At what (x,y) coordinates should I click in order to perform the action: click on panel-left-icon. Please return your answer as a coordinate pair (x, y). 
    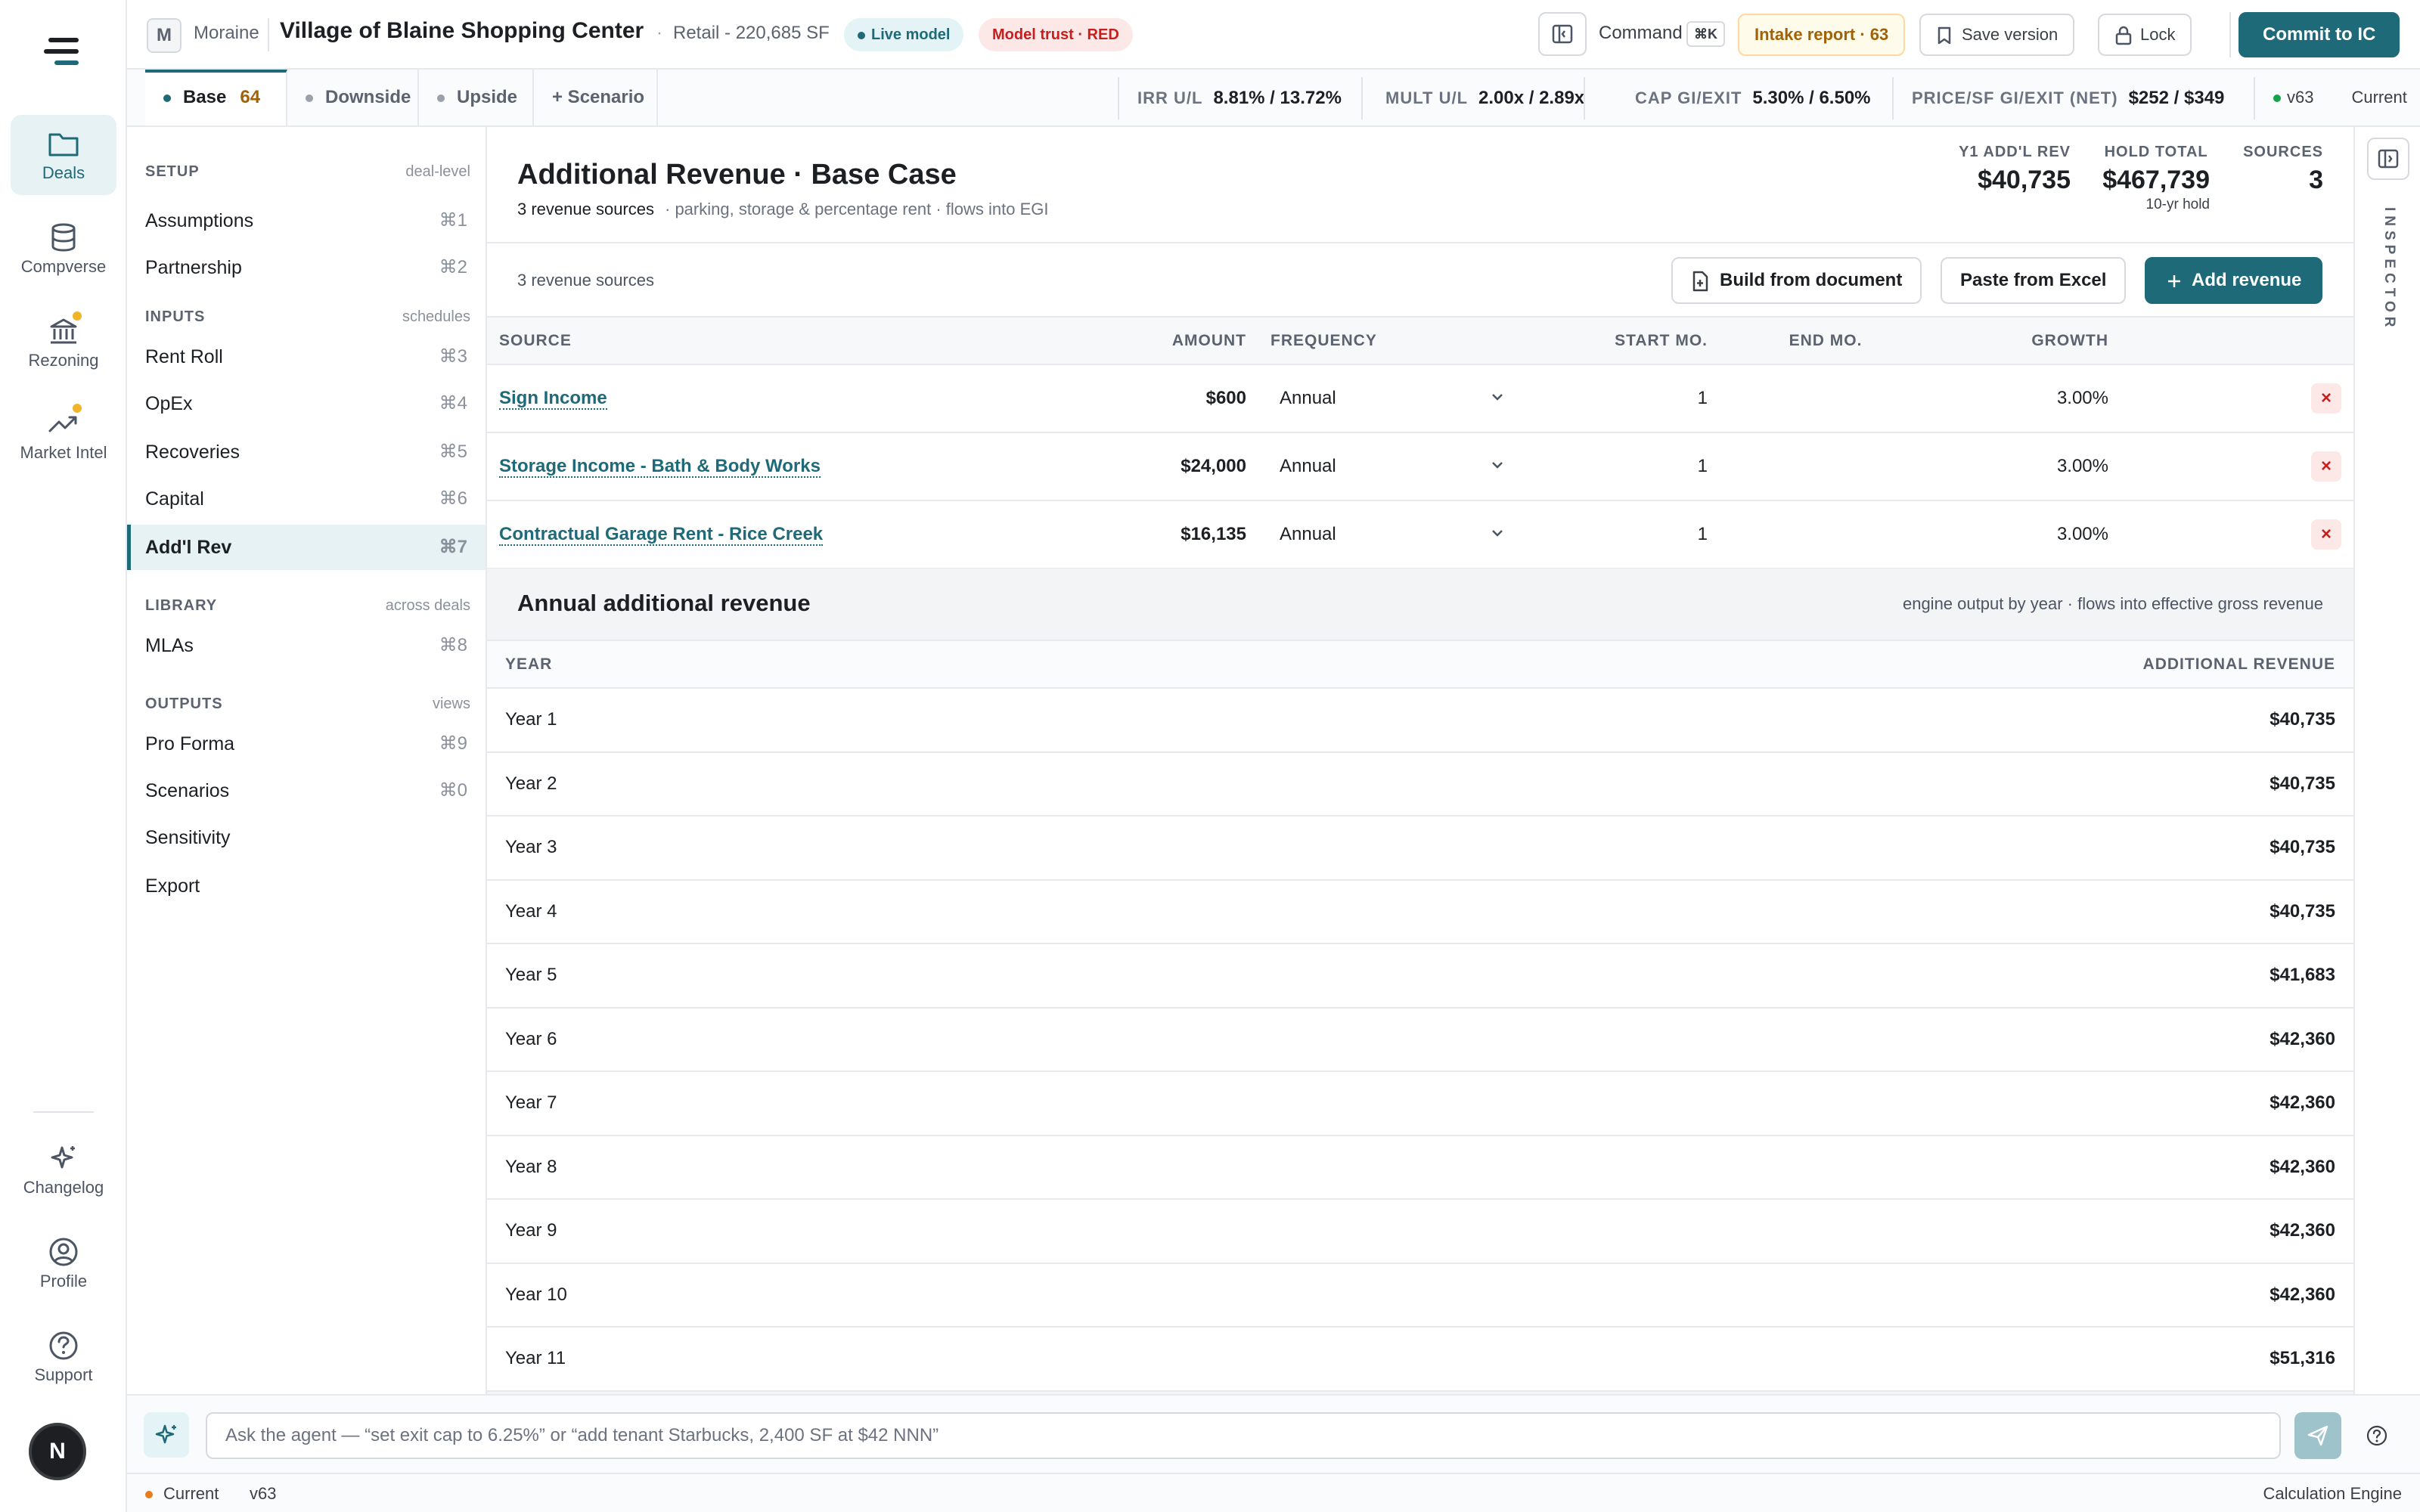
    Looking at the image, I should click on (1562, 34).